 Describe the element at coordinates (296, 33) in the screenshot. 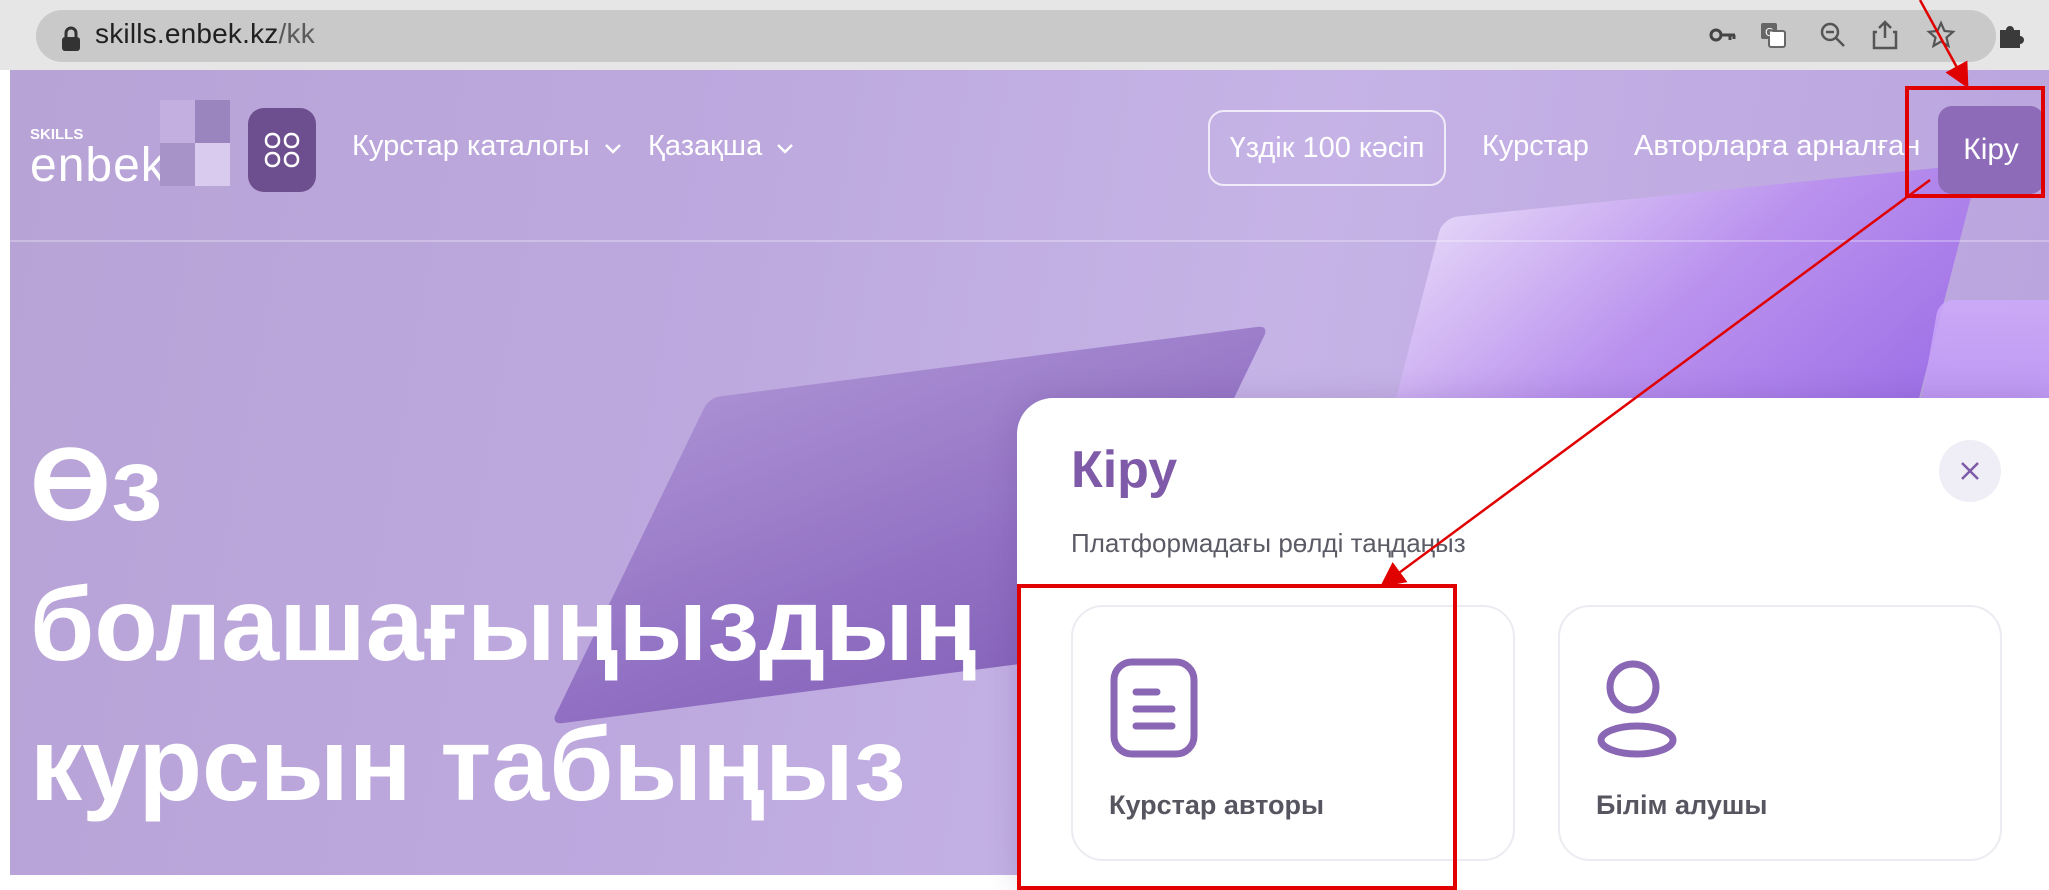

I see `url-path: /kk` at that location.